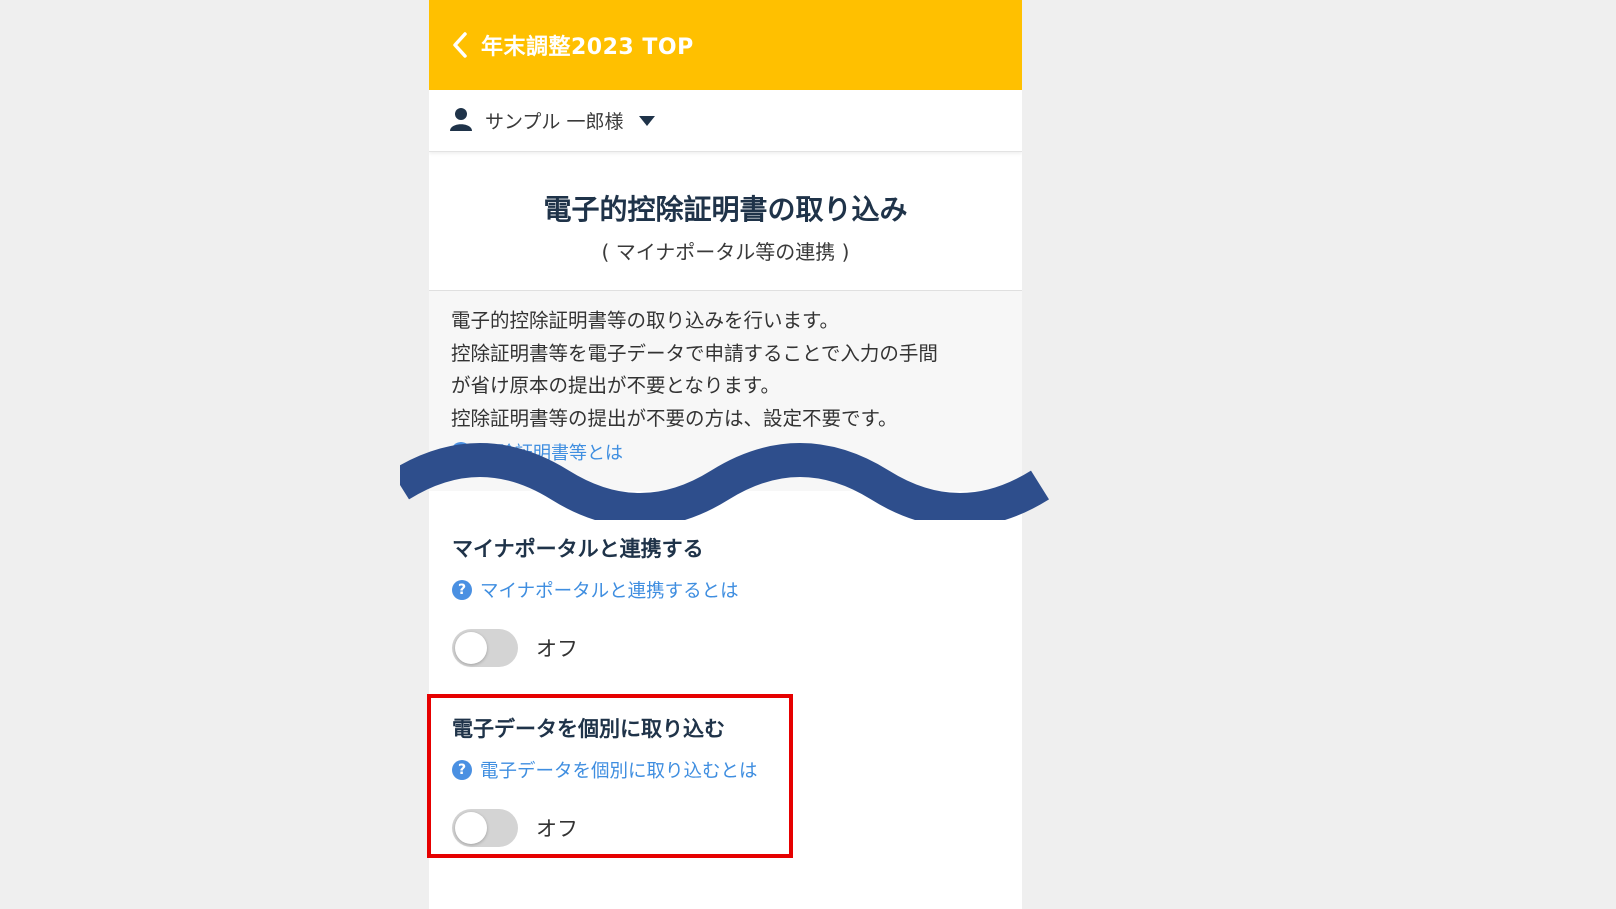  I want to click on section-title: マイナポータルと連携する, so click(578, 549).